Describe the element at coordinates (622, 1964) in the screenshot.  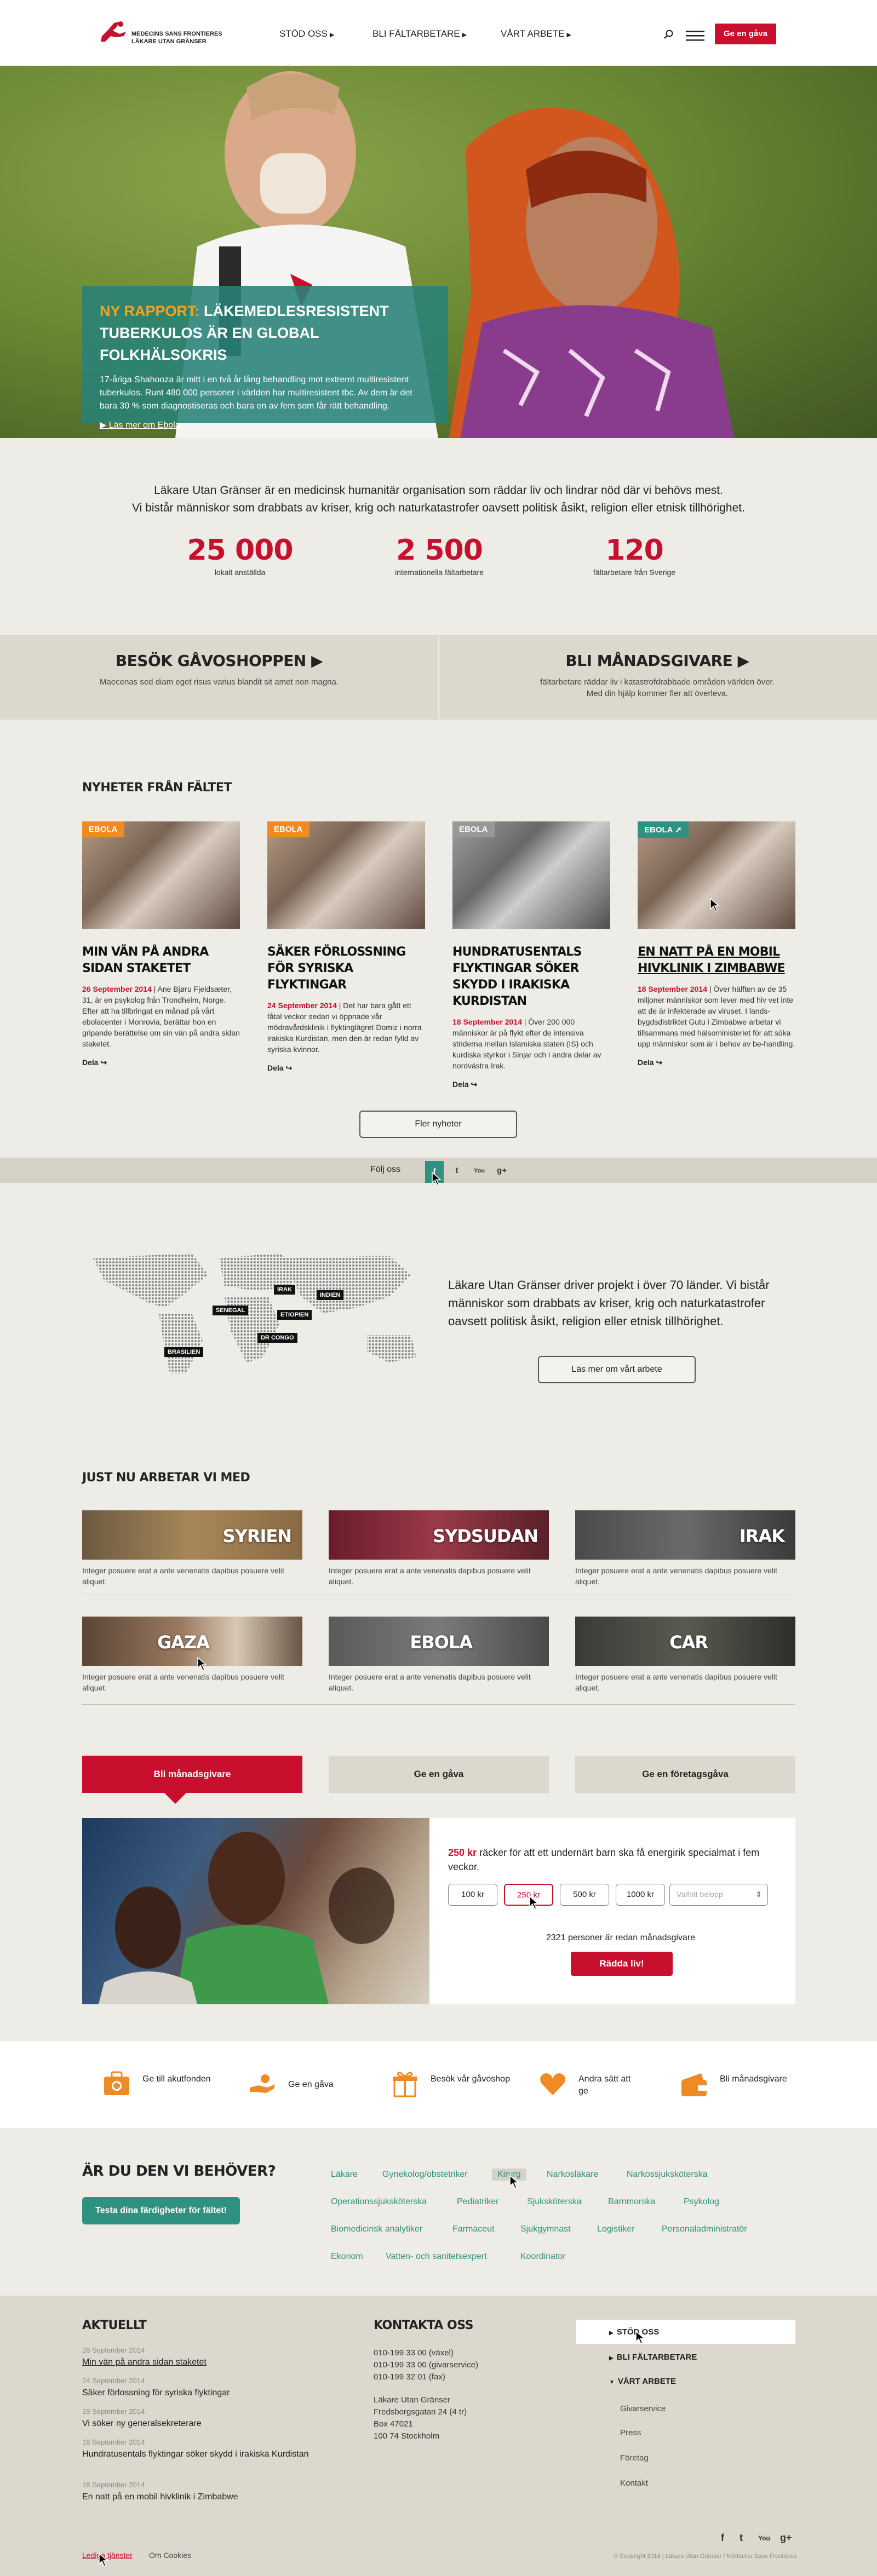
I see `save-lives-button: Rädda liv!` at that location.